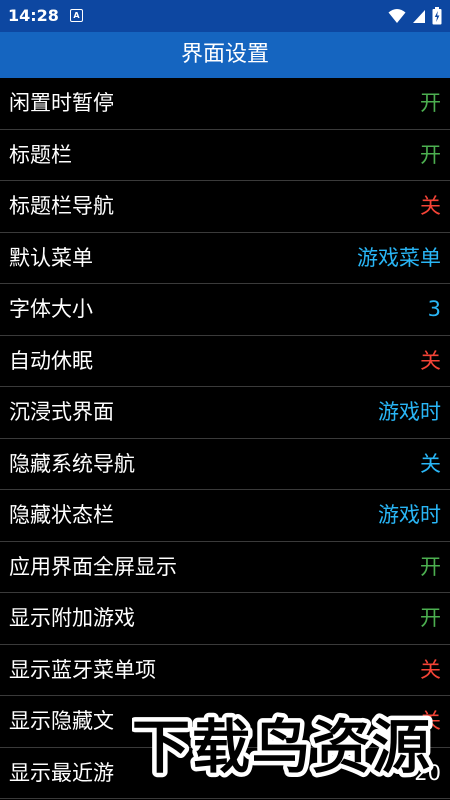 The width and height of the screenshot is (450, 800). What do you see at coordinates (51, 360) in the screenshot?
I see `setting-label: 自动休眠` at bounding box center [51, 360].